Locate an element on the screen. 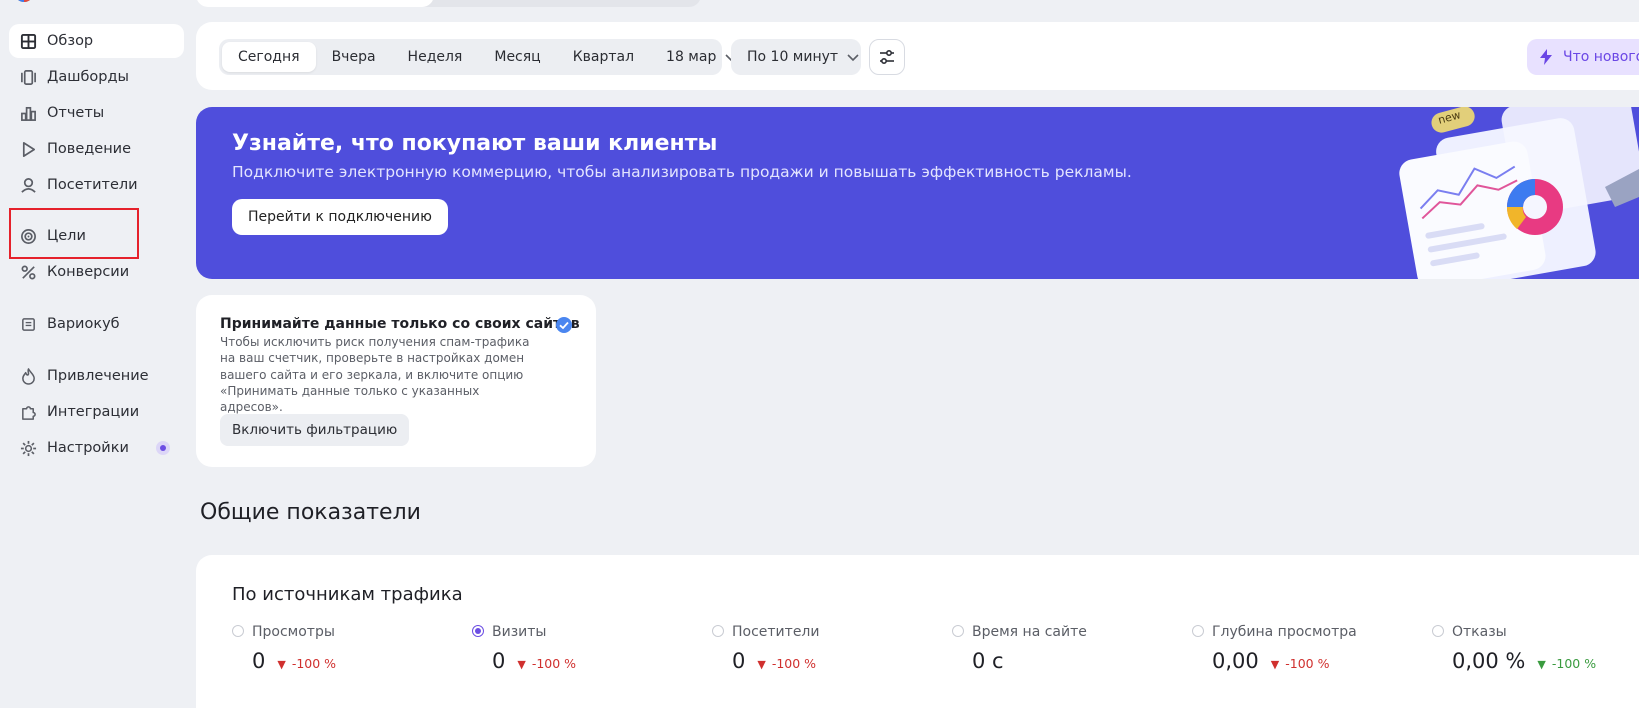 Image resolution: width=1639 pixels, height=708 pixels. period-today-button: Сегодня is located at coordinates (269, 57).